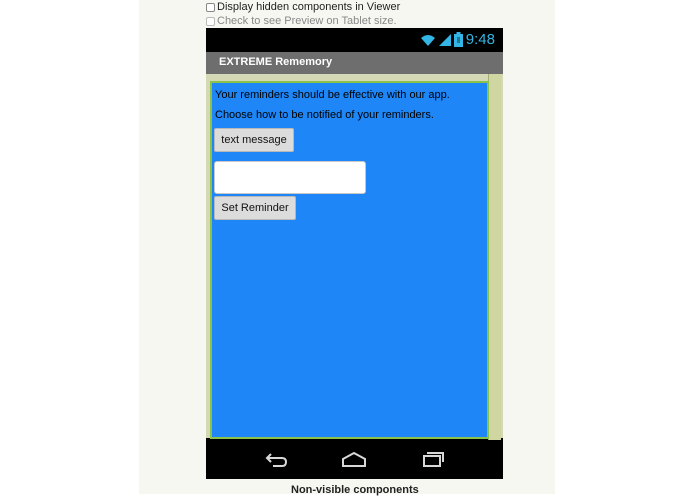 The image size is (695, 496). Describe the element at coordinates (494, 257) in the screenshot. I see `vertical-scrollbar` at that location.